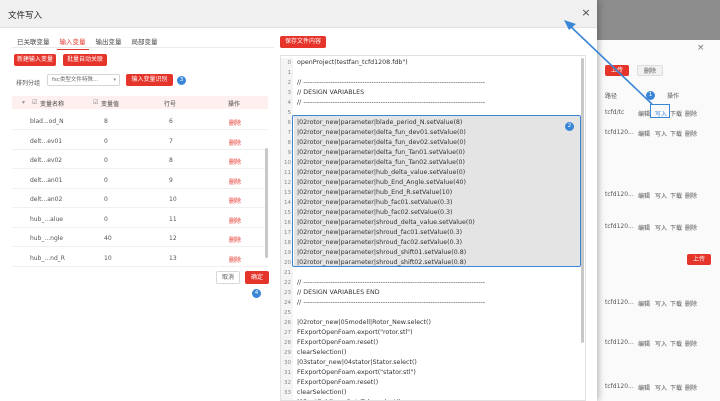  I want to click on variables-table-header: ▾ ☑ 变量名称 ☑ 变量值 行号 操作, so click(140, 102).